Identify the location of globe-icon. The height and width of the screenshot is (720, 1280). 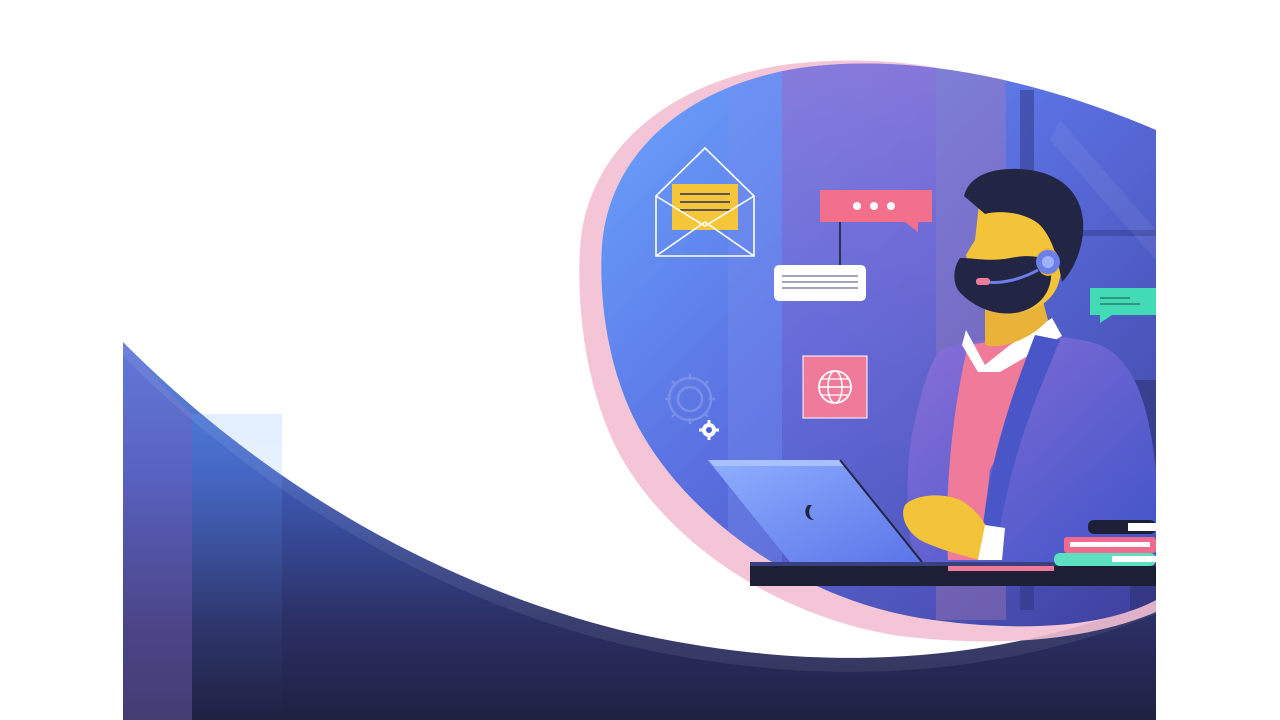
(835, 387).